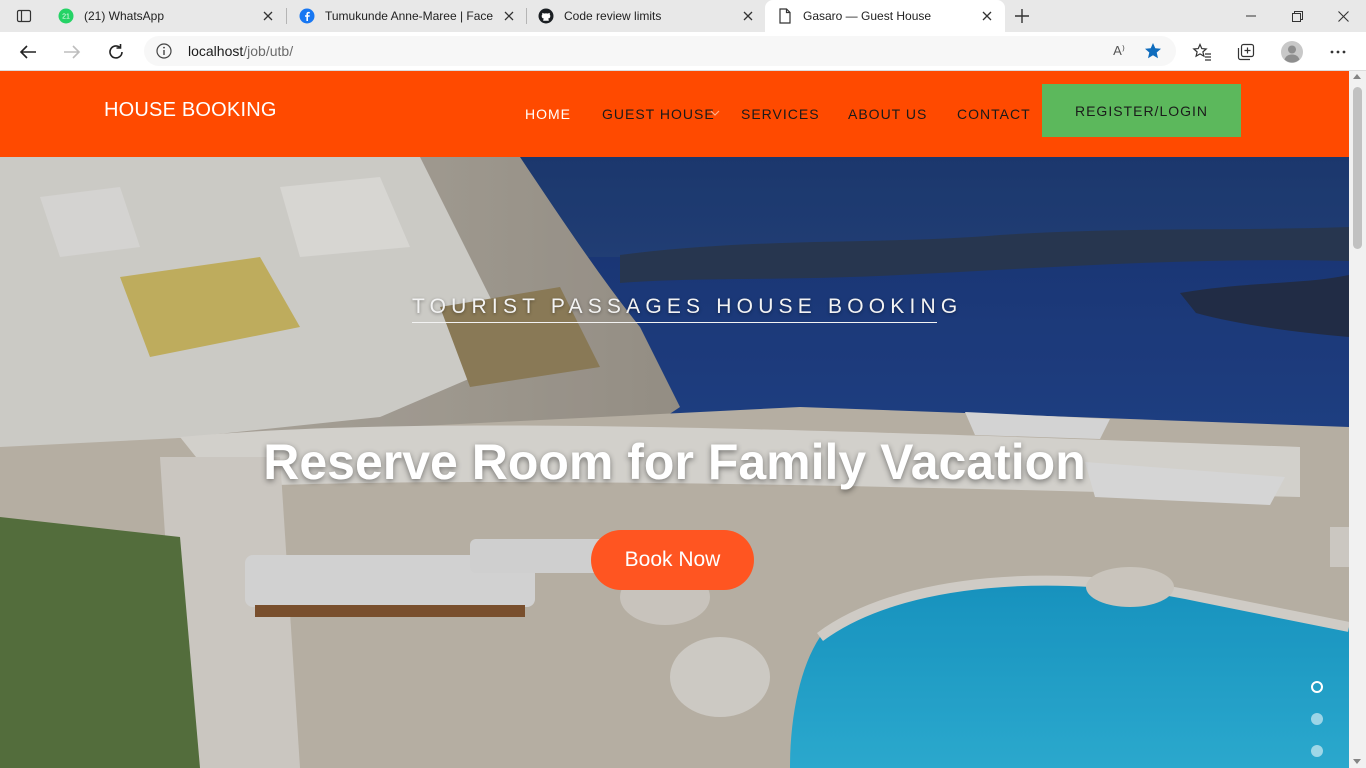 The width and height of the screenshot is (1366, 768). What do you see at coordinates (1119, 51) in the screenshot?
I see `read-aloud-icon: A⁾` at bounding box center [1119, 51].